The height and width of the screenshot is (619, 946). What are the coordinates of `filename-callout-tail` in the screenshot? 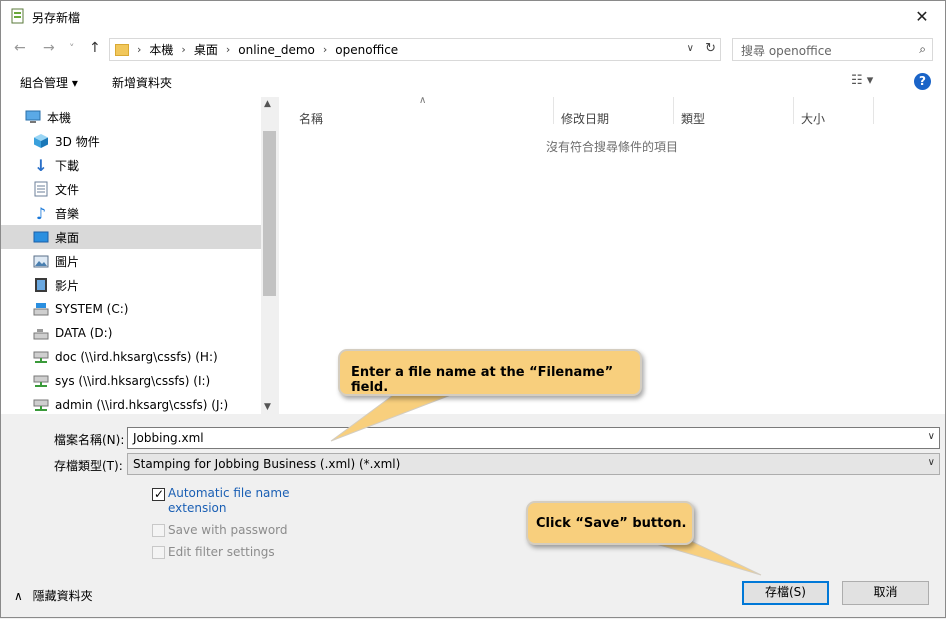 It's located at (393, 417).